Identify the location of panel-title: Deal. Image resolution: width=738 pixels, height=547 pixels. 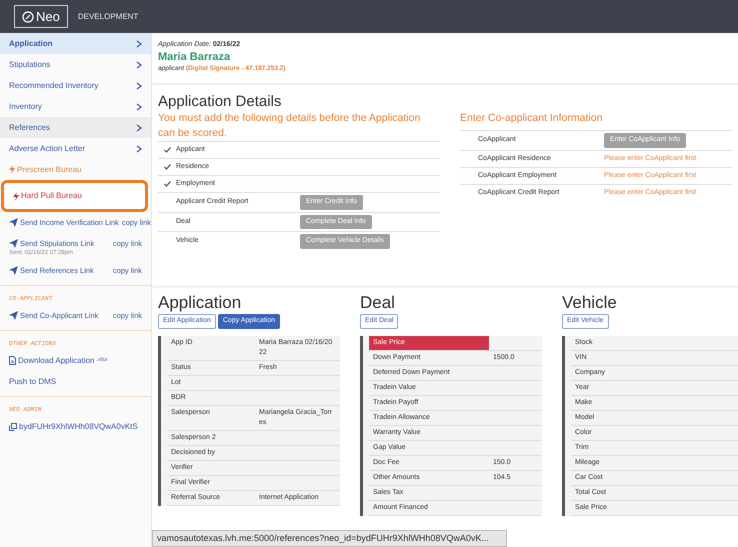
(378, 303).